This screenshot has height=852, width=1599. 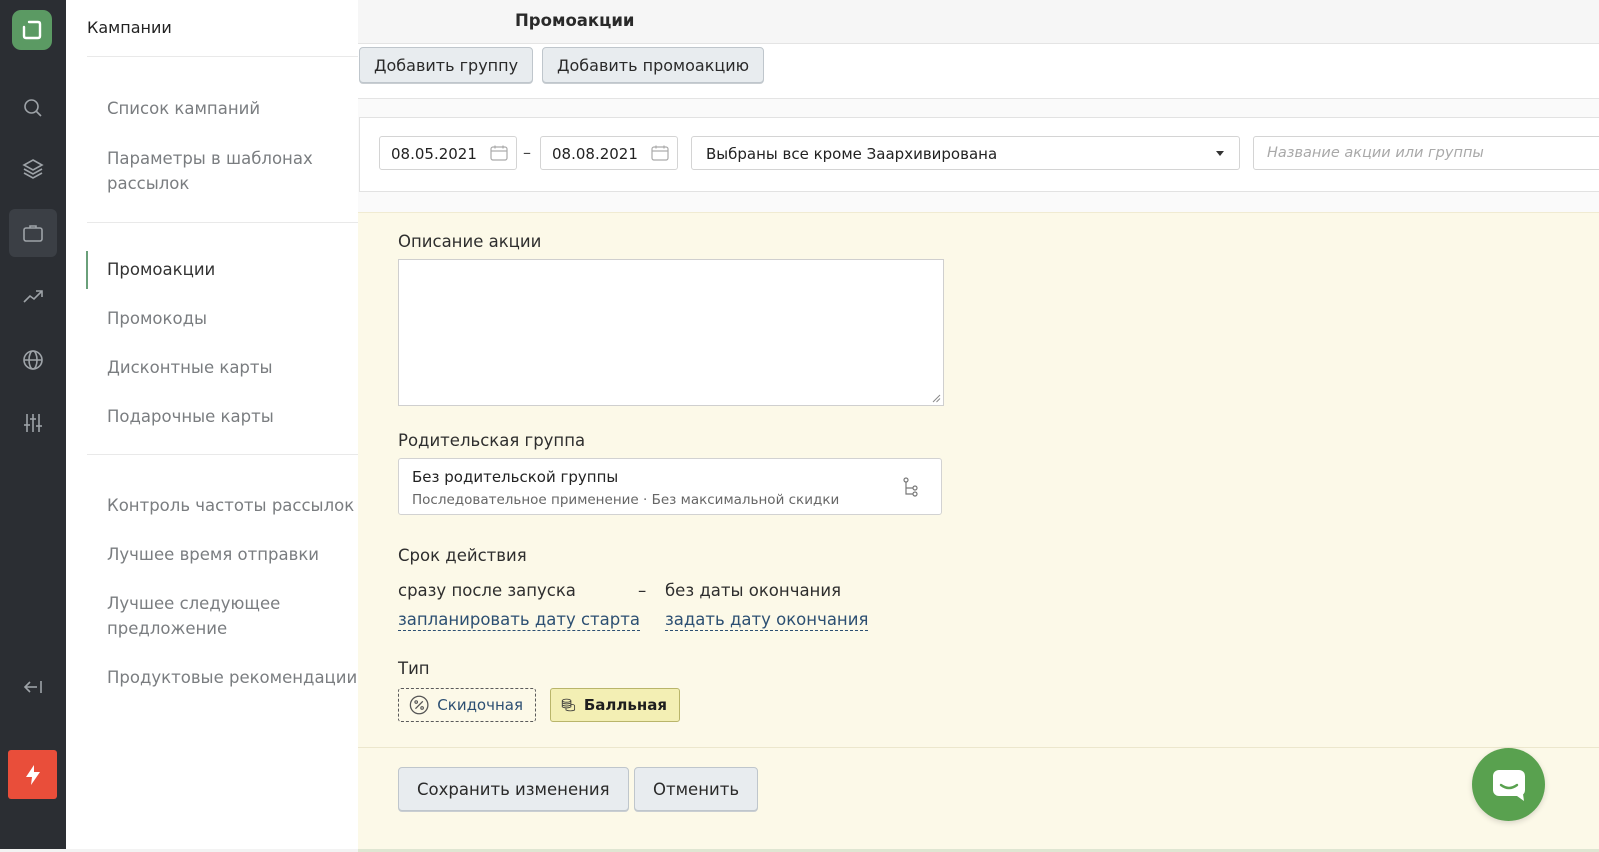 What do you see at coordinates (247, 677) in the screenshot?
I see `sidebar-item-product-recommendations: Продуктовые рекомендации` at bounding box center [247, 677].